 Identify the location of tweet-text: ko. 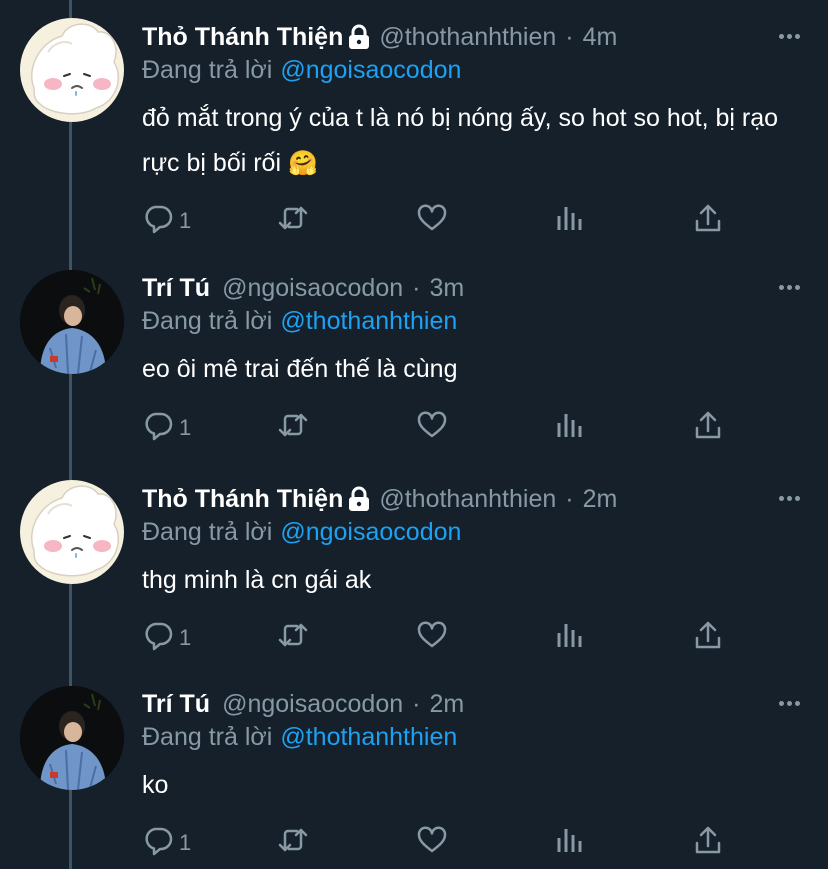
(472, 785).